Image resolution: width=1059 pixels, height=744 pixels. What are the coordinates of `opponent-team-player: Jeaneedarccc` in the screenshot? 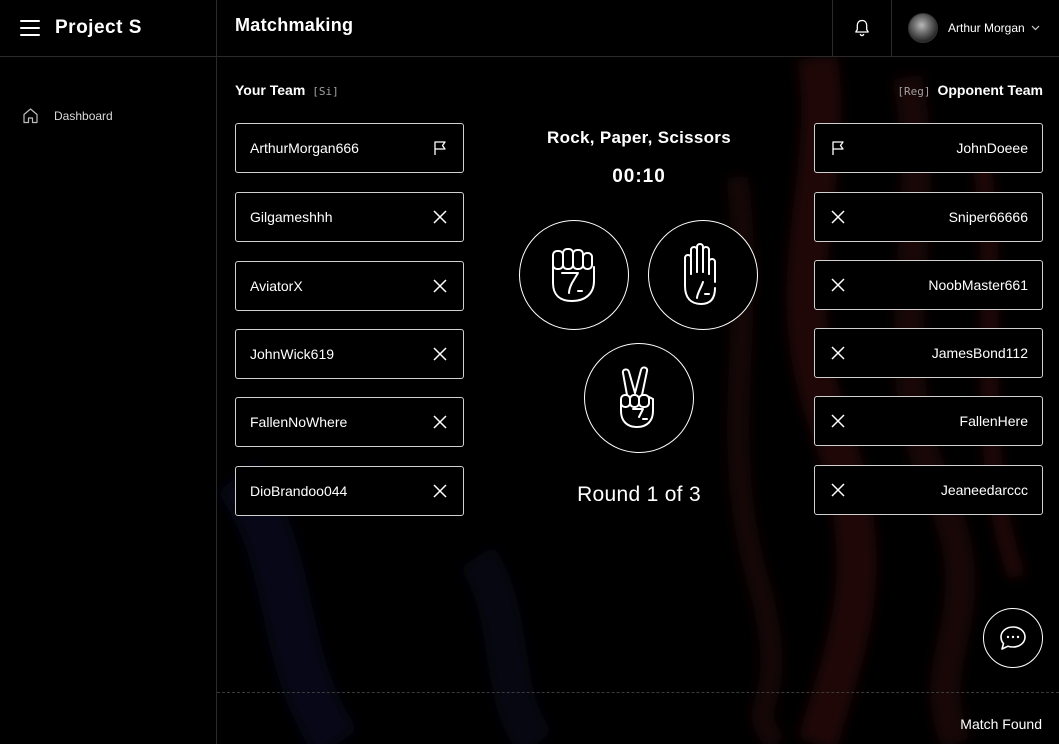 It's located at (928, 490).